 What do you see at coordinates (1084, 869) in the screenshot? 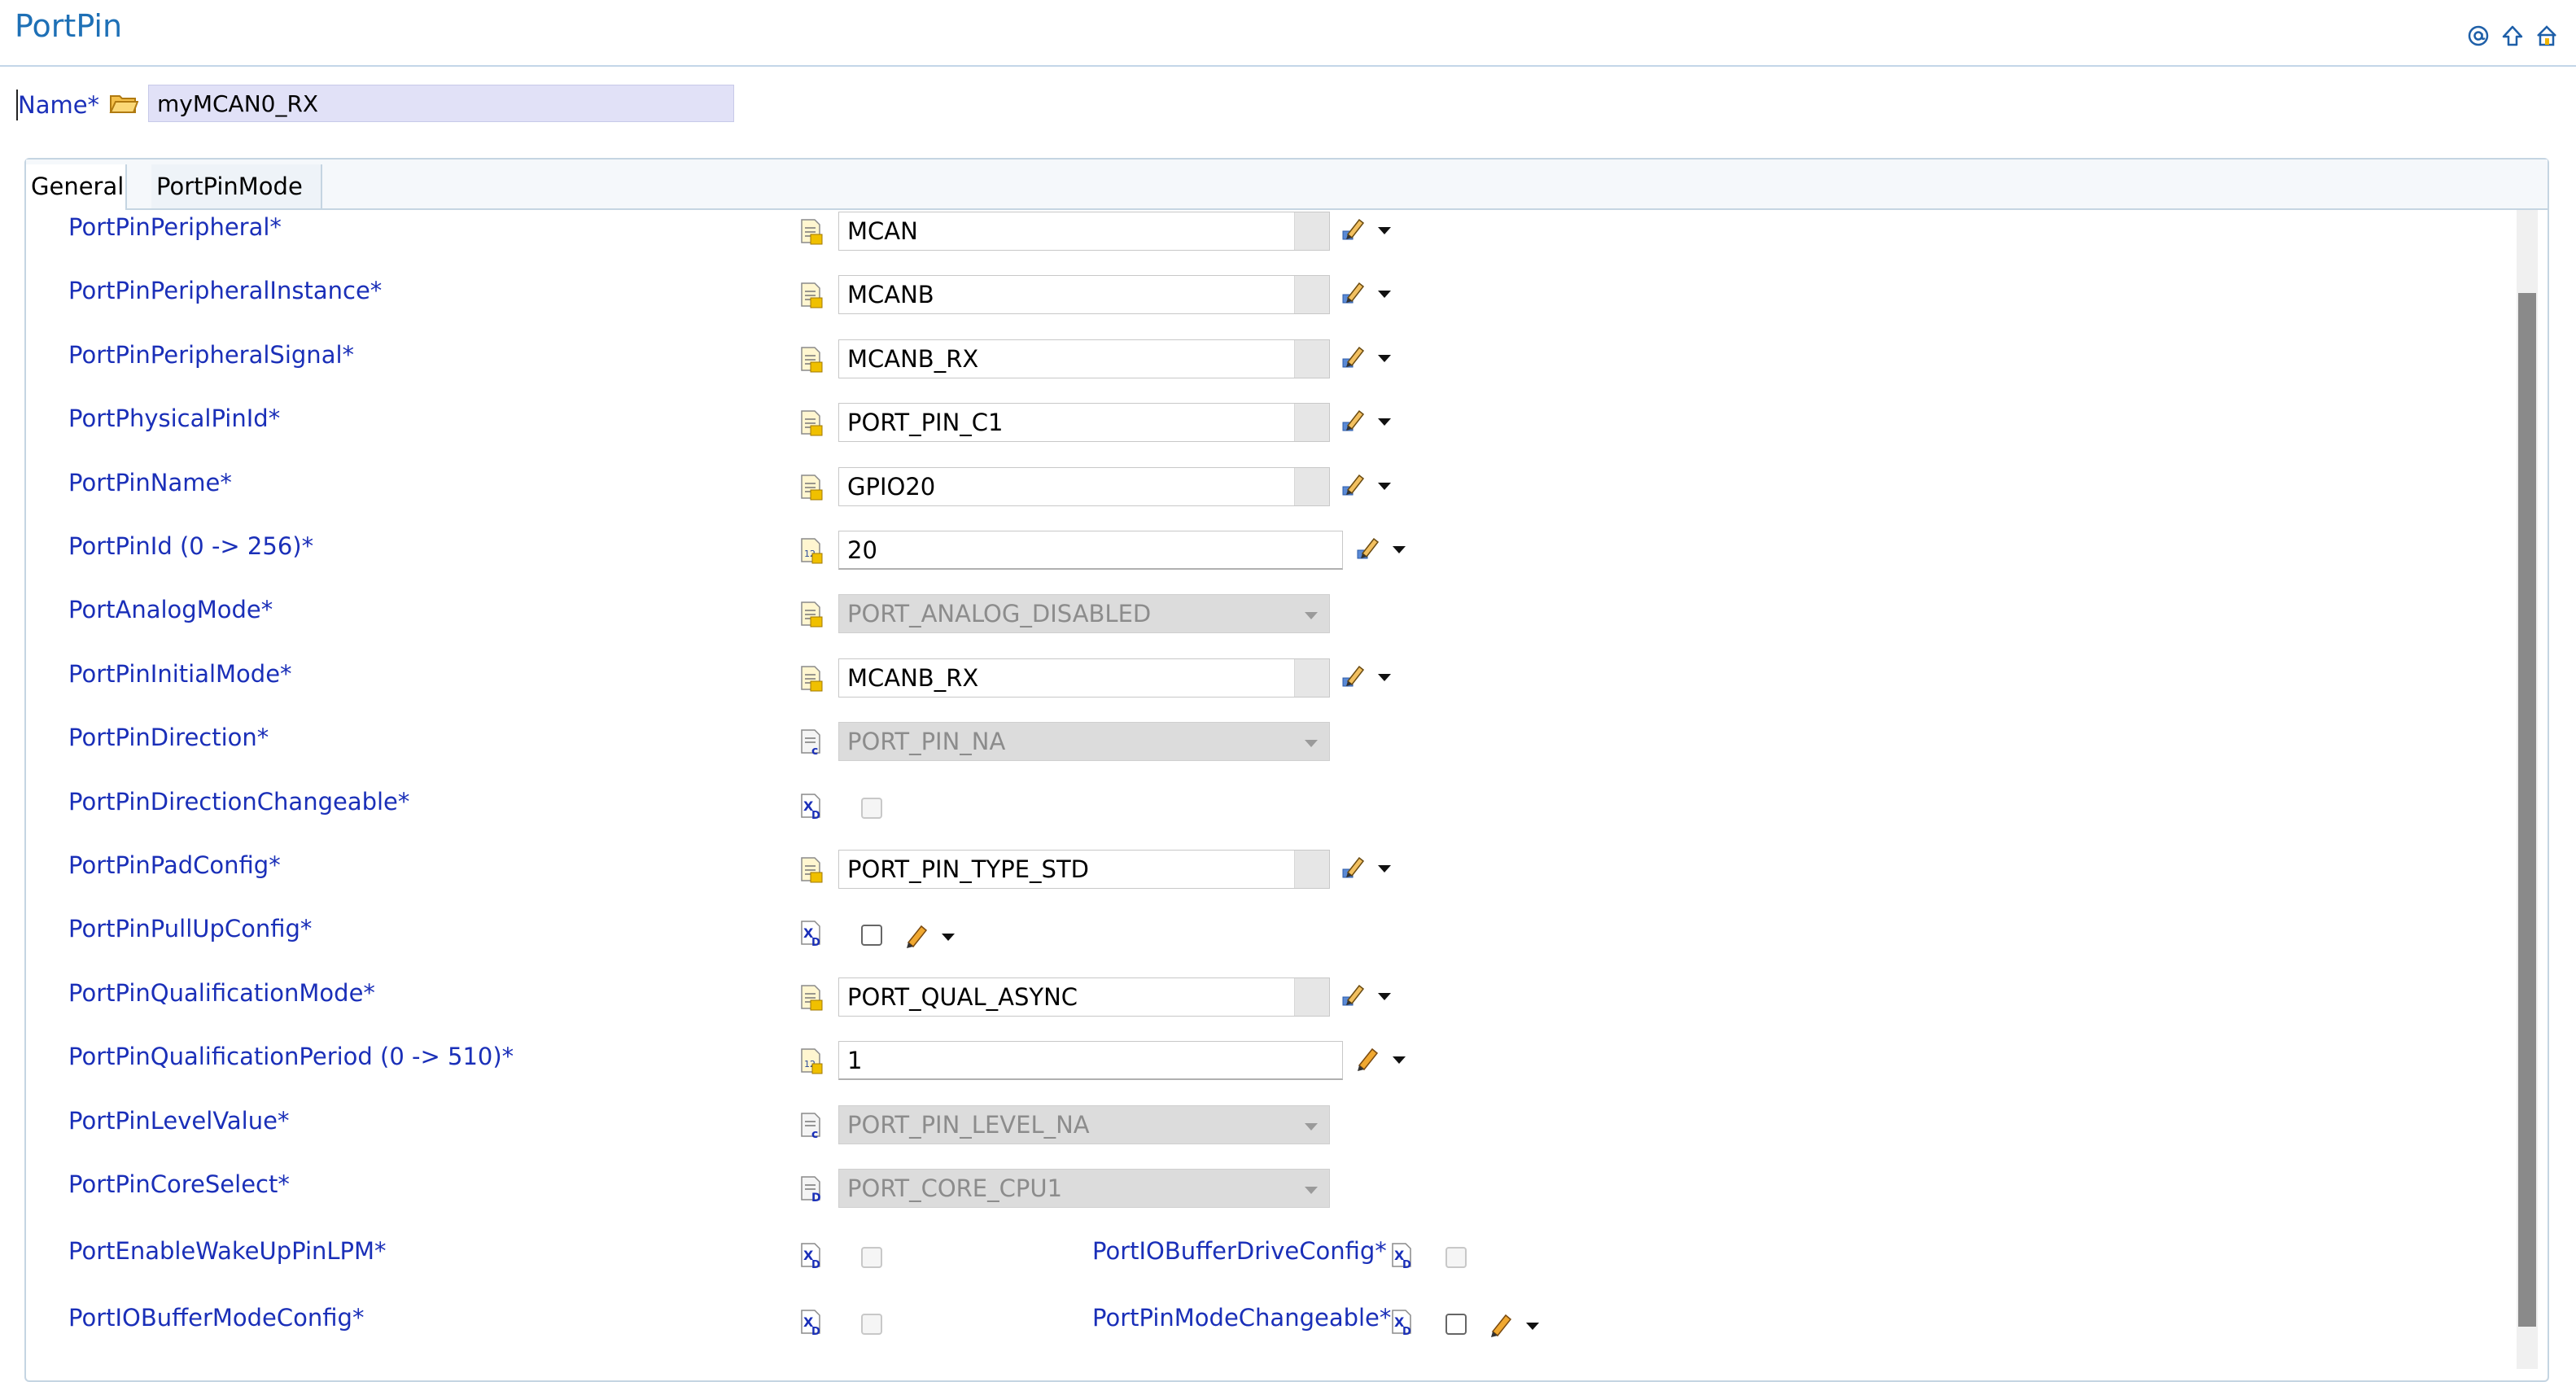
I see `param-combo-portpinpadconfig: PORT_PIN_TYPE_STD` at bounding box center [1084, 869].